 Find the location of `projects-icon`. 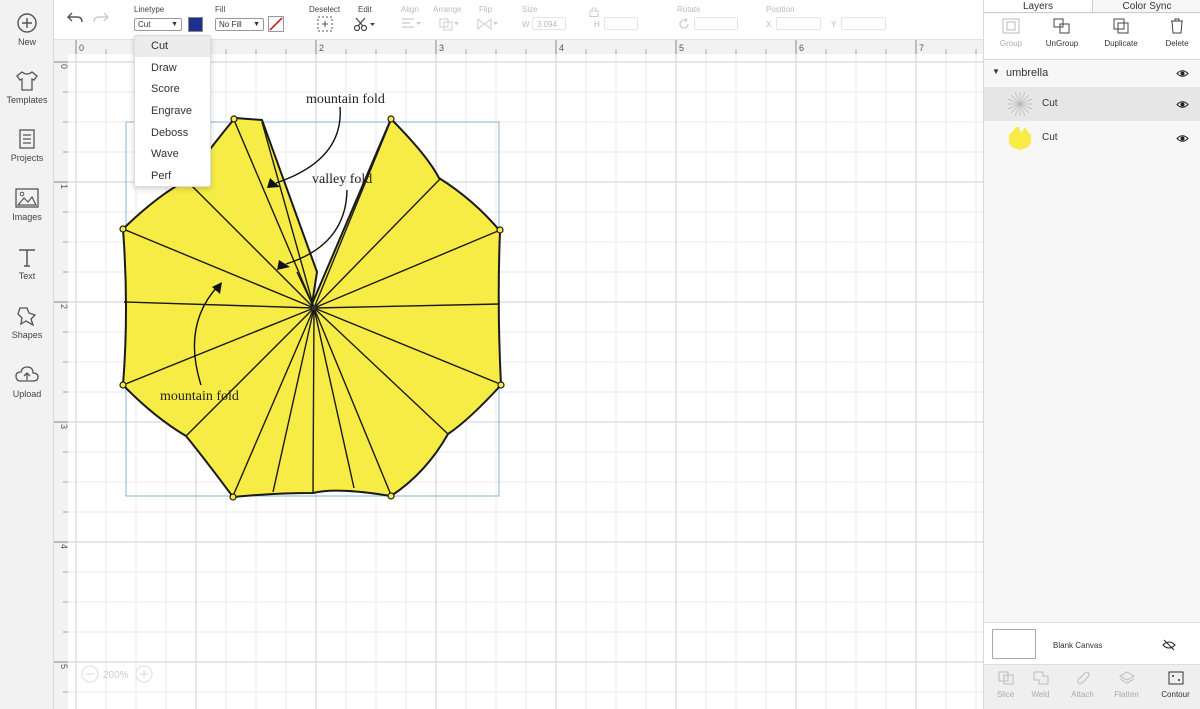

projects-icon is located at coordinates (27, 139).